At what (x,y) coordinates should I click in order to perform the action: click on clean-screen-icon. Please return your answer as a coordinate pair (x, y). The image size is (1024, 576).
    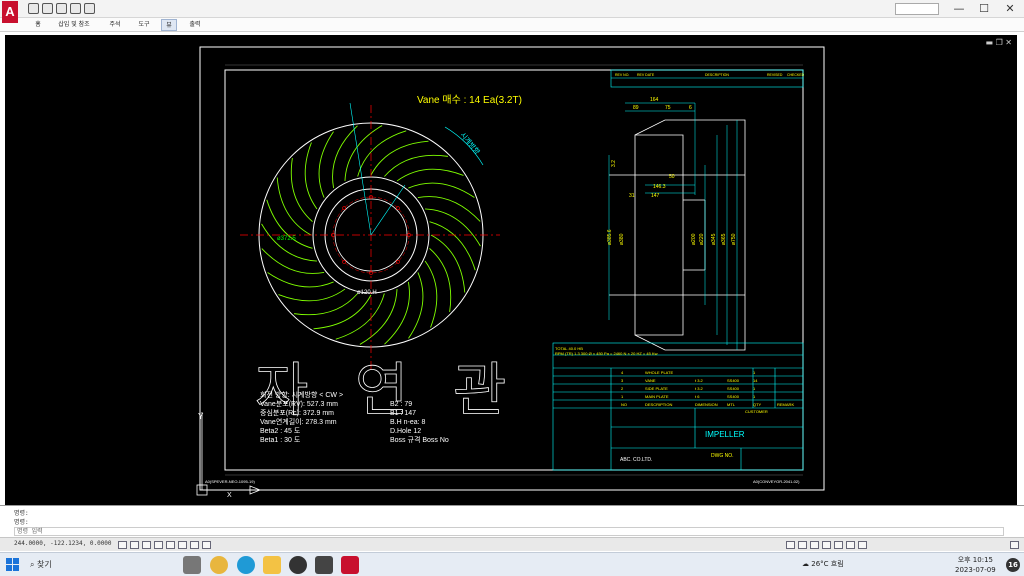
    Looking at the image, I should click on (862, 545).